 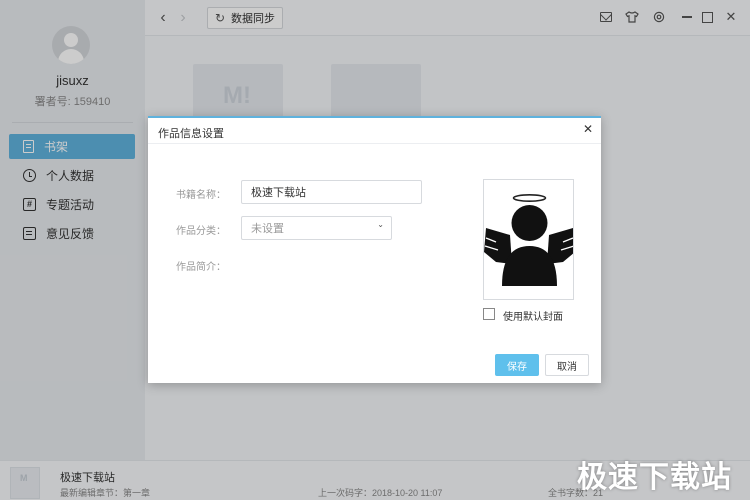 What do you see at coordinates (654, 477) in the screenshot?
I see `site-watermark: 极速下载站` at bounding box center [654, 477].